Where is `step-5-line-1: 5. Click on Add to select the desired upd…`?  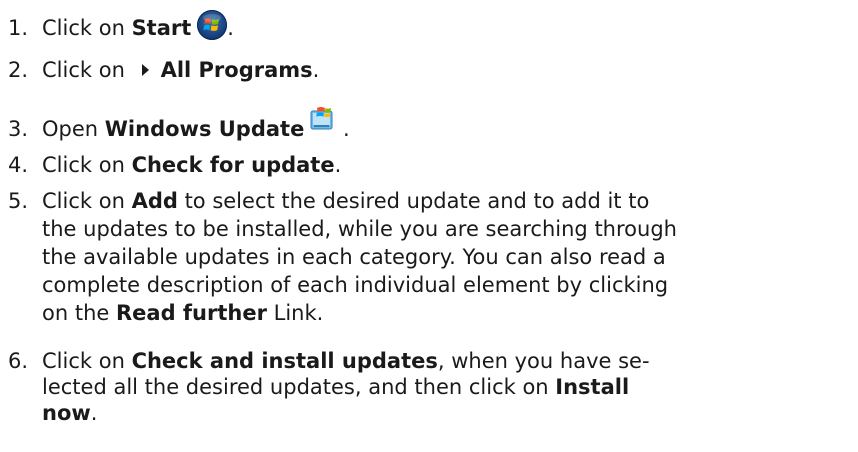
step-5-line-1: 5. Click on Add to select the desired upd… is located at coordinates (324, 201).